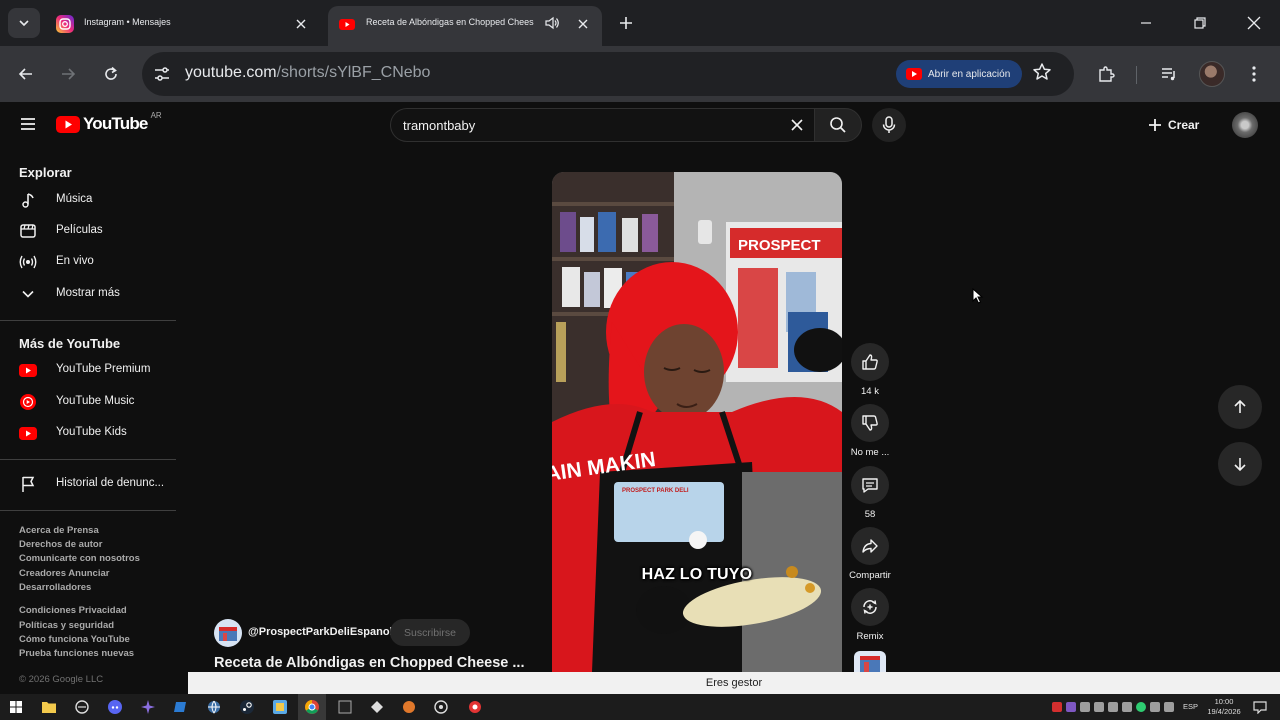  I want to click on browser-menu-button, so click(1254, 74).